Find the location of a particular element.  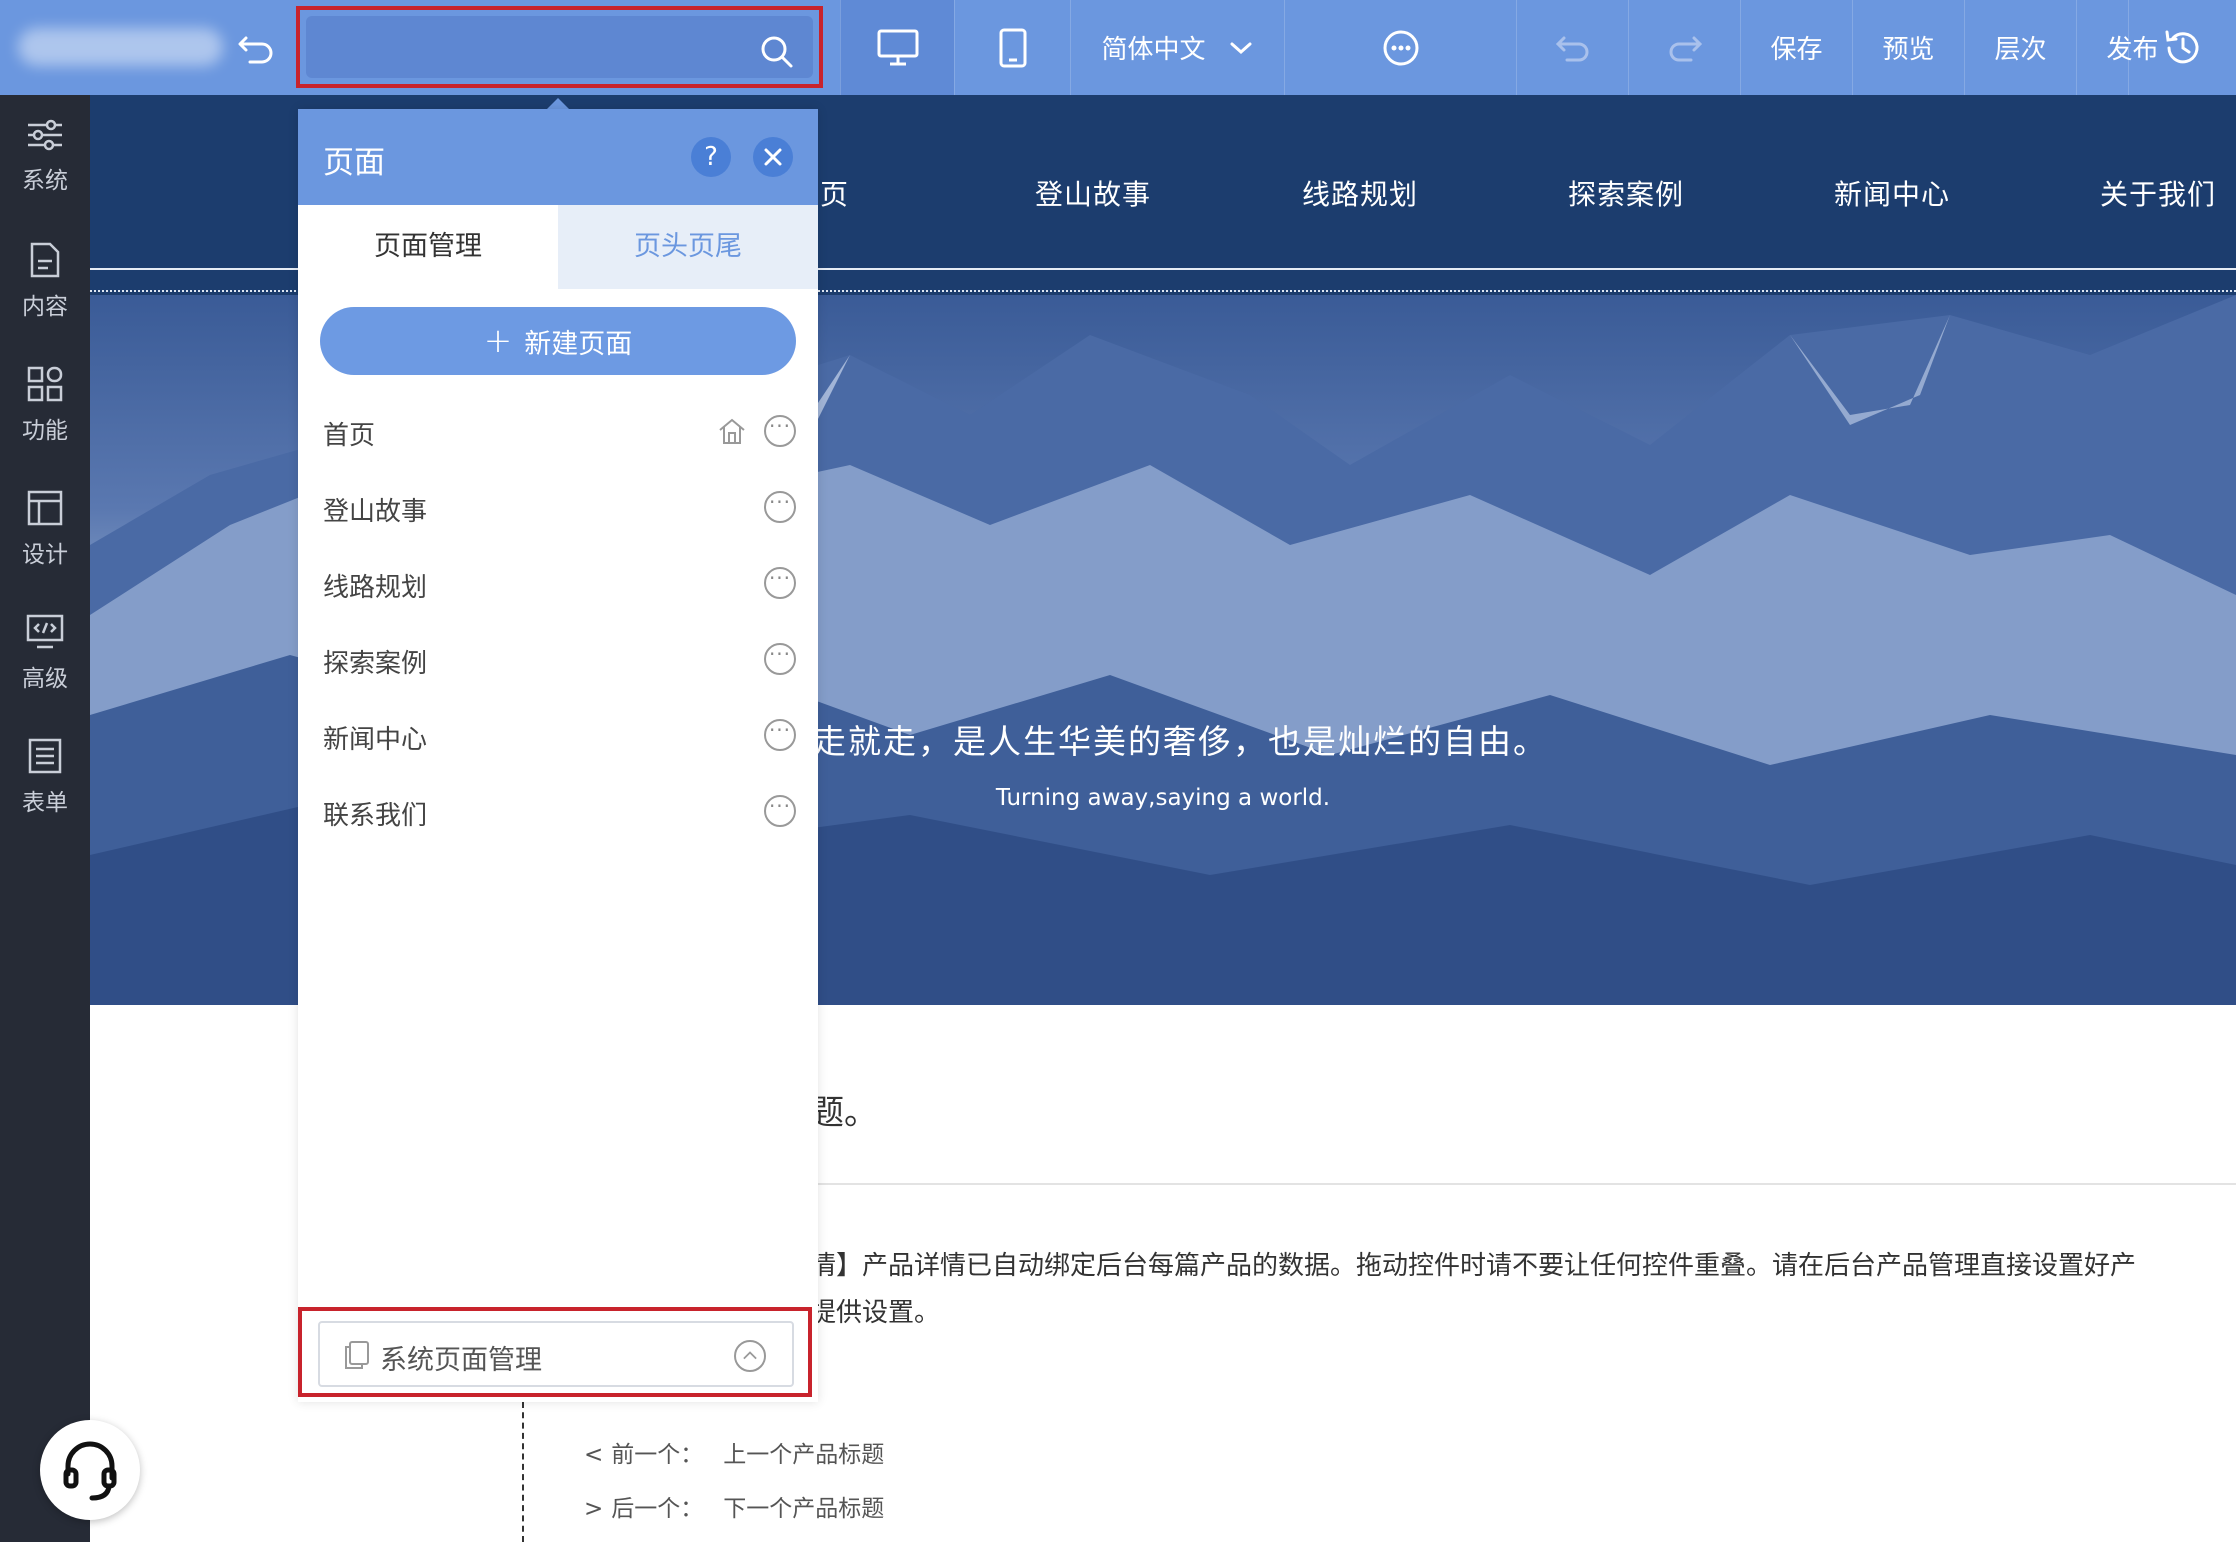

sidebar-item-functions: 功能 is located at coordinates (45, 408).